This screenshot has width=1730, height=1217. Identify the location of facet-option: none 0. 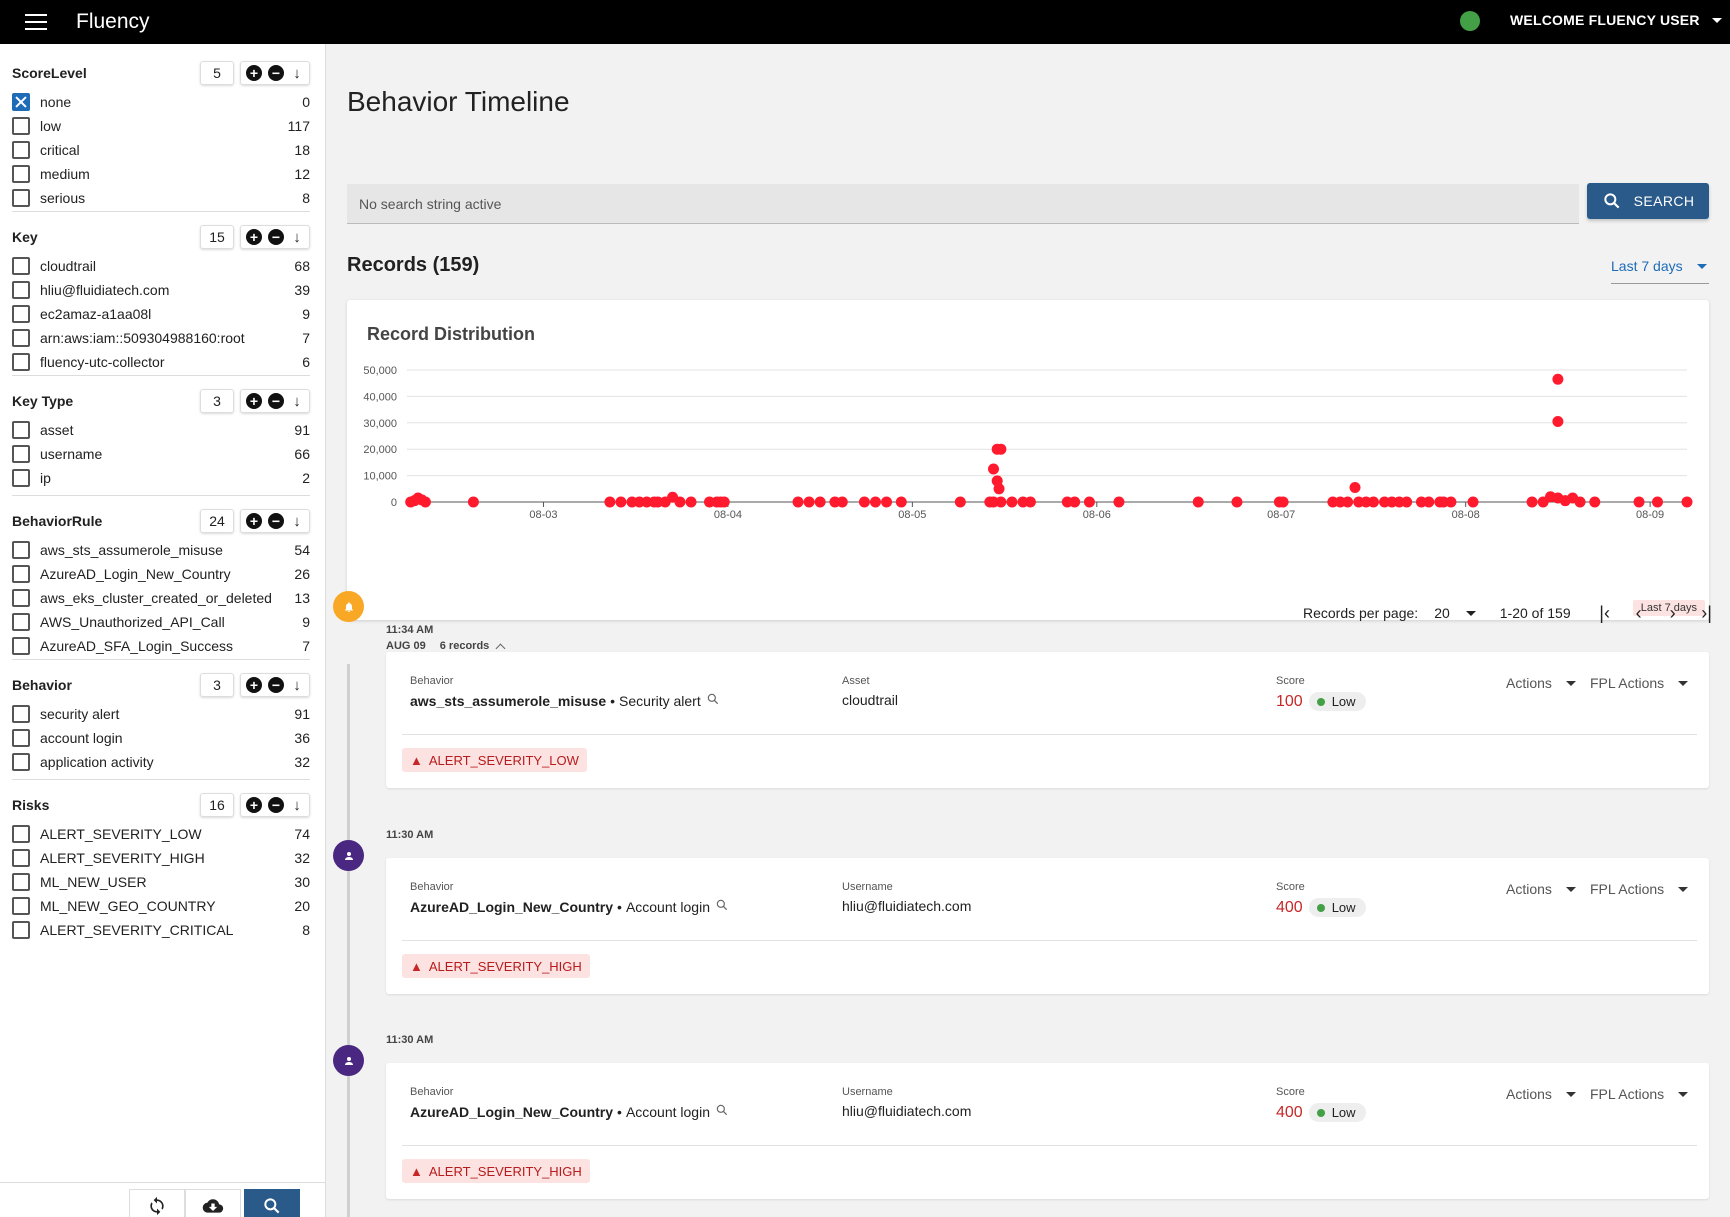
(161, 102).